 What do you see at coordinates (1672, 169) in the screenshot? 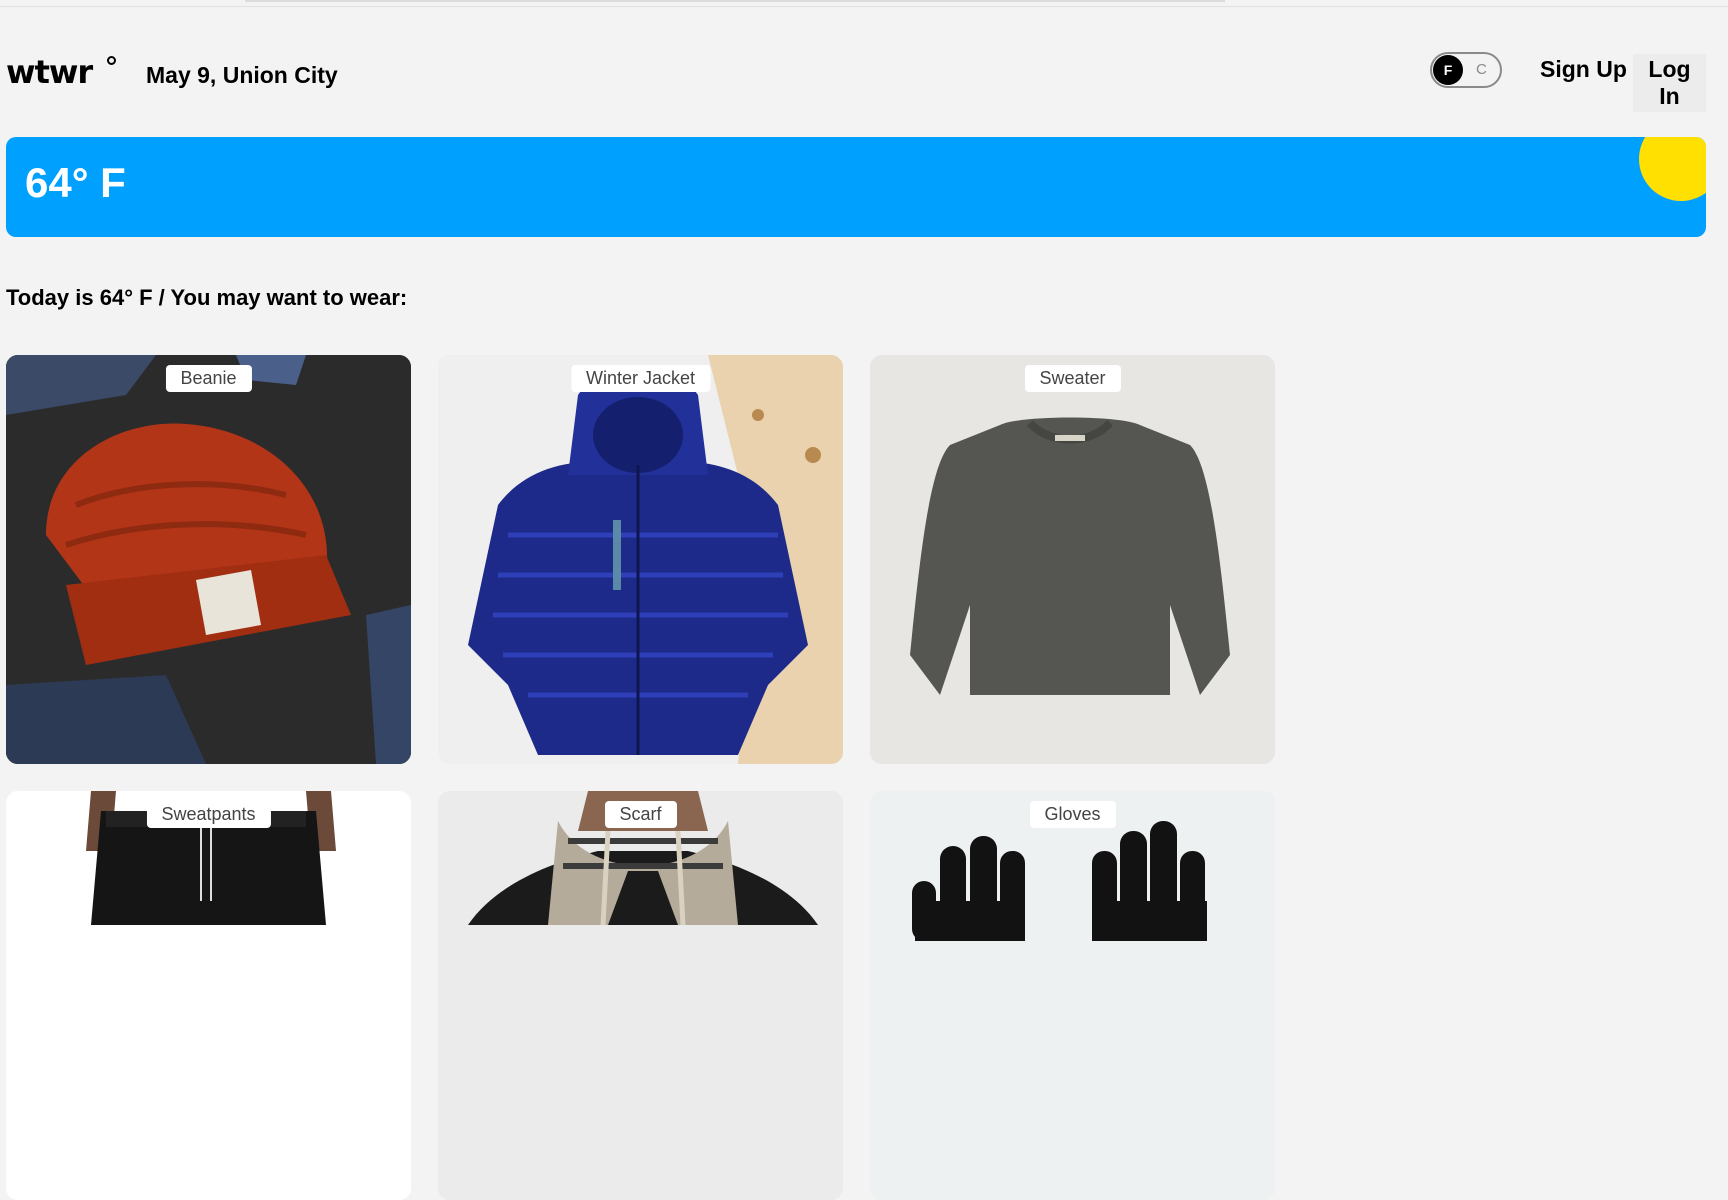
I see `sun-icon` at bounding box center [1672, 169].